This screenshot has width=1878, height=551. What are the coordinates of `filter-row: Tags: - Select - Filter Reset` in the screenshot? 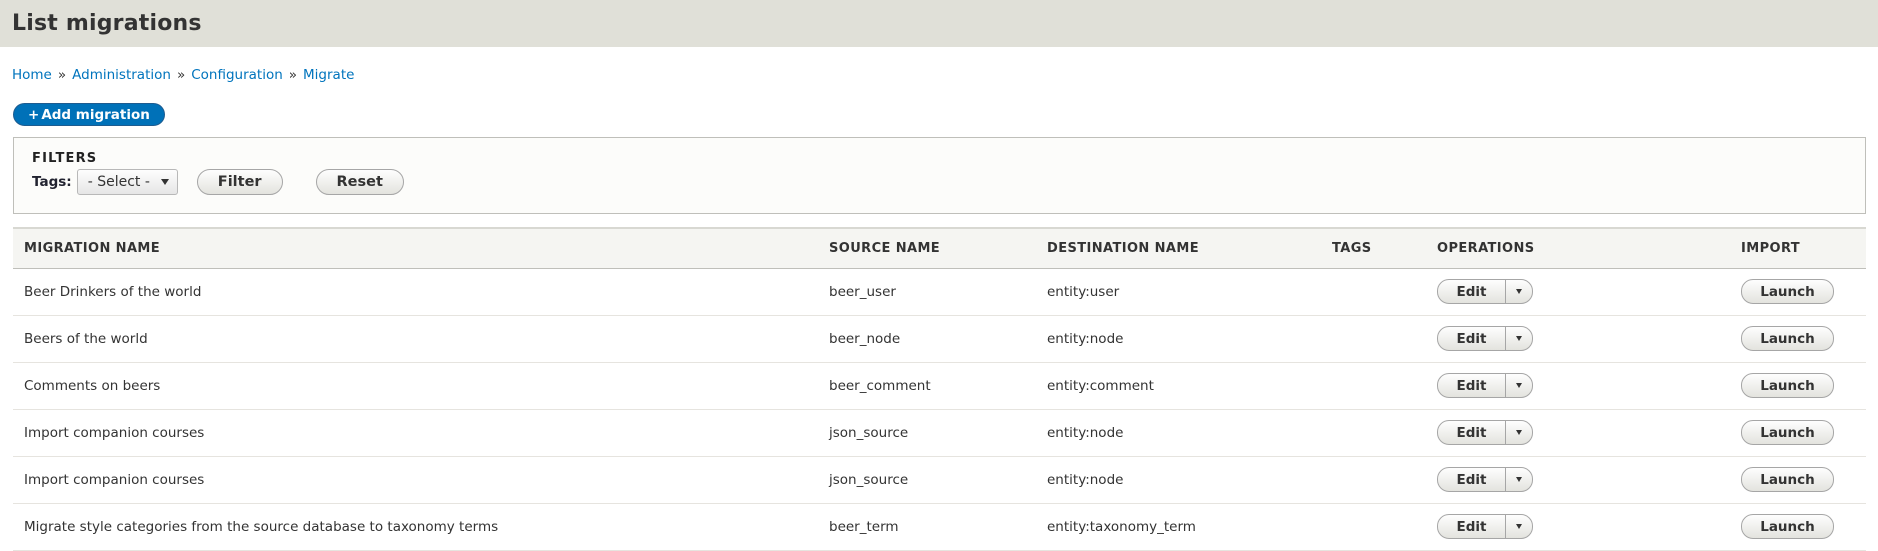 It's located at (939, 182).